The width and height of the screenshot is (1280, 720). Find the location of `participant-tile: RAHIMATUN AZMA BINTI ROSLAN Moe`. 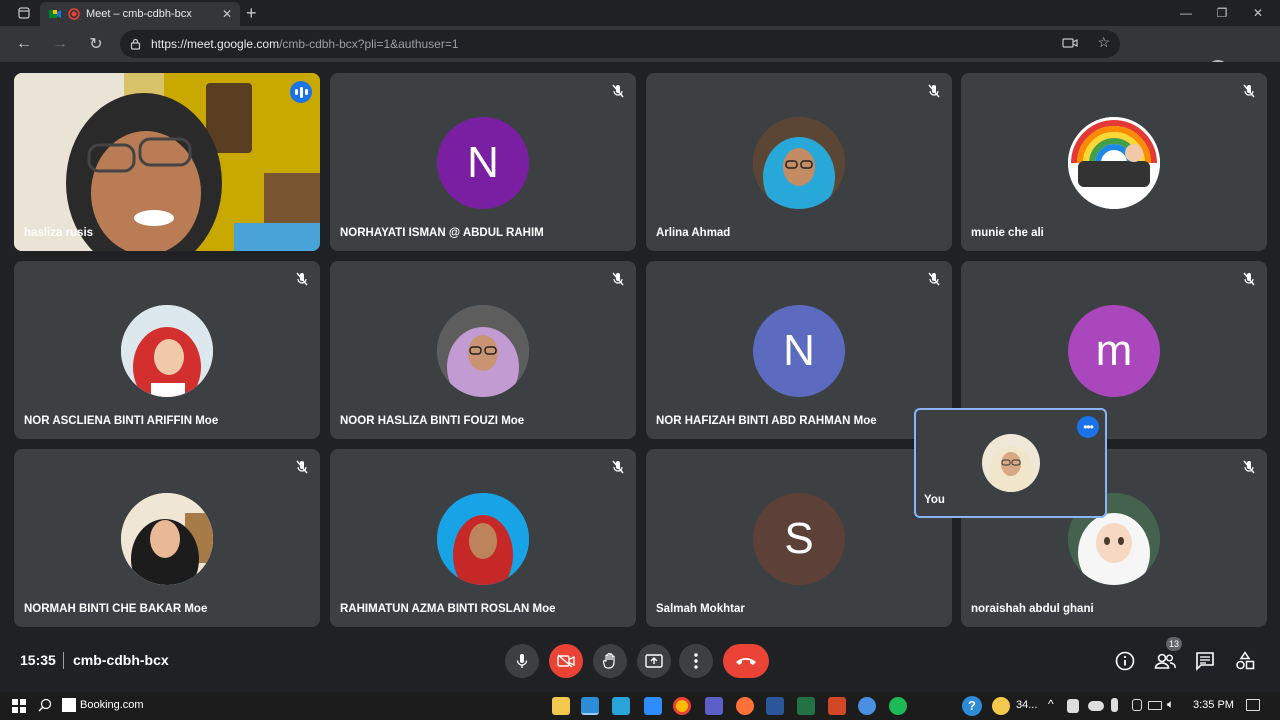

participant-tile: RAHIMATUN AZMA BINTI ROSLAN Moe is located at coordinates (483, 538).